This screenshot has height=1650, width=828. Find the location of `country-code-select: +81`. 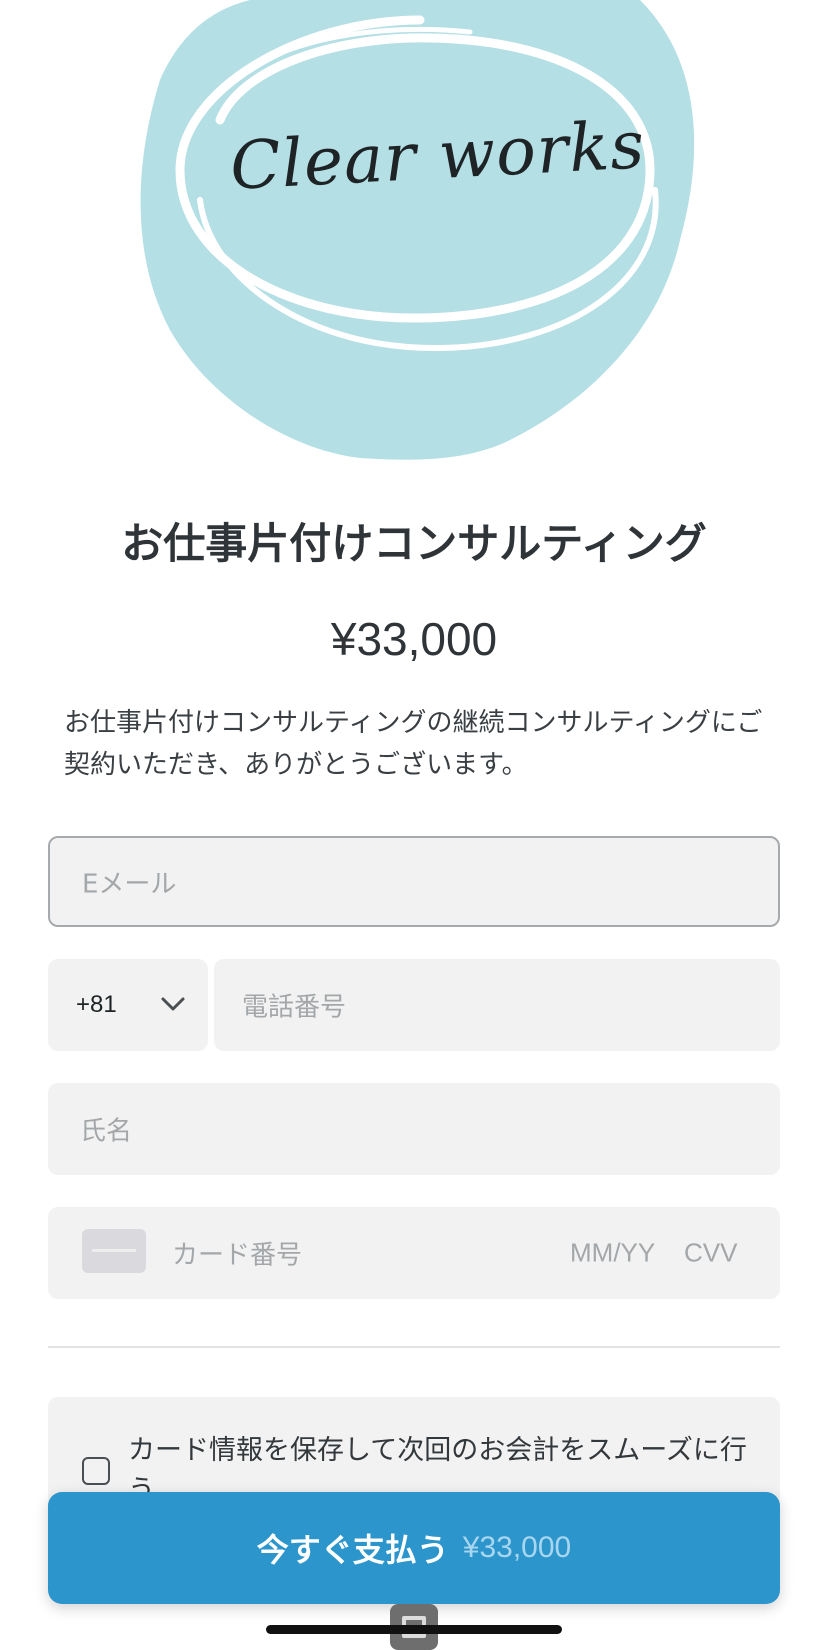

country-code-select: +81 is located at coordinates (128, 1005).